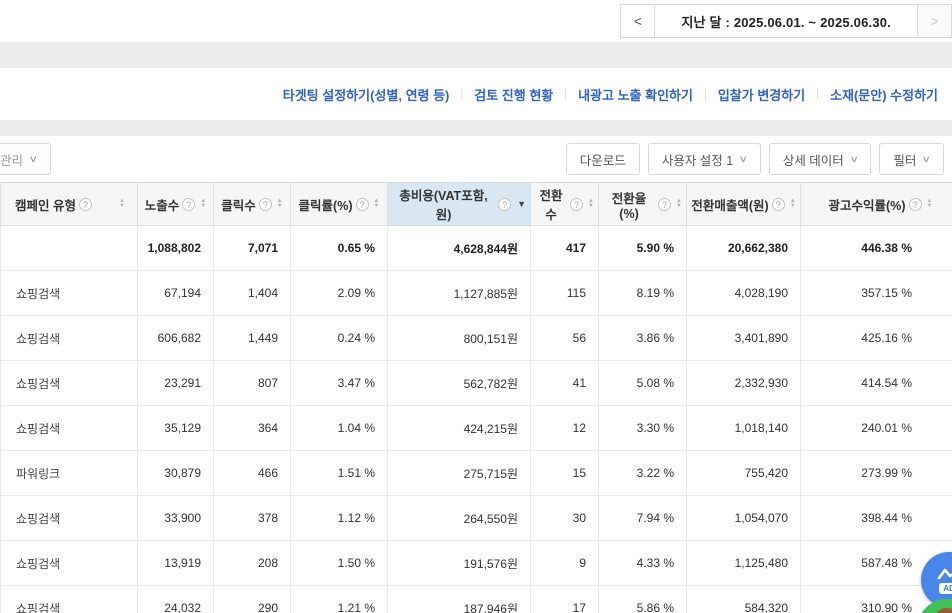  Describe the element at coordinates (69, 473) in the screenshot. I see `campaign-type-cell: 파워링크` at that location.